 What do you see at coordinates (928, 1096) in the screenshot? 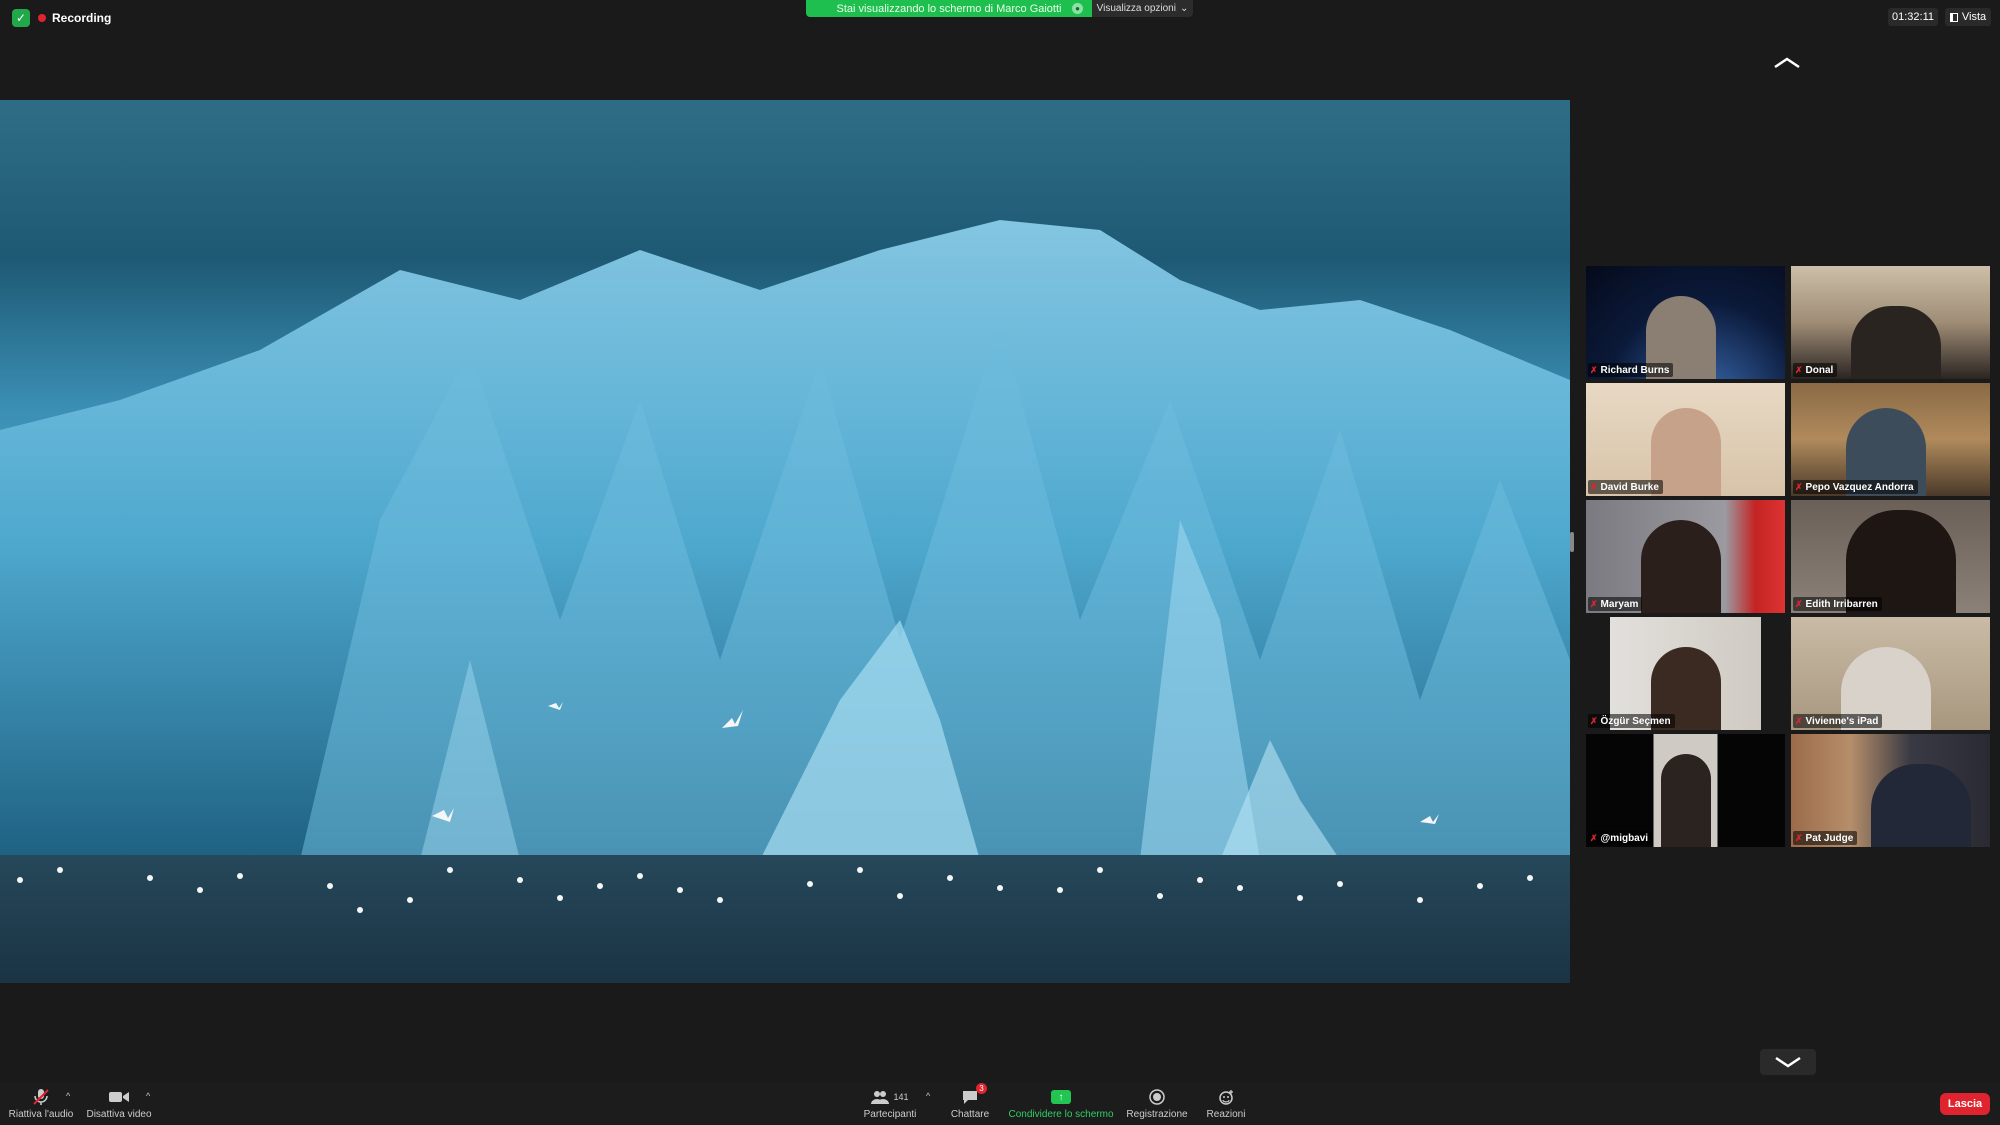
I see `participants-options-caret: ^` at bounding box center [928, 1096].